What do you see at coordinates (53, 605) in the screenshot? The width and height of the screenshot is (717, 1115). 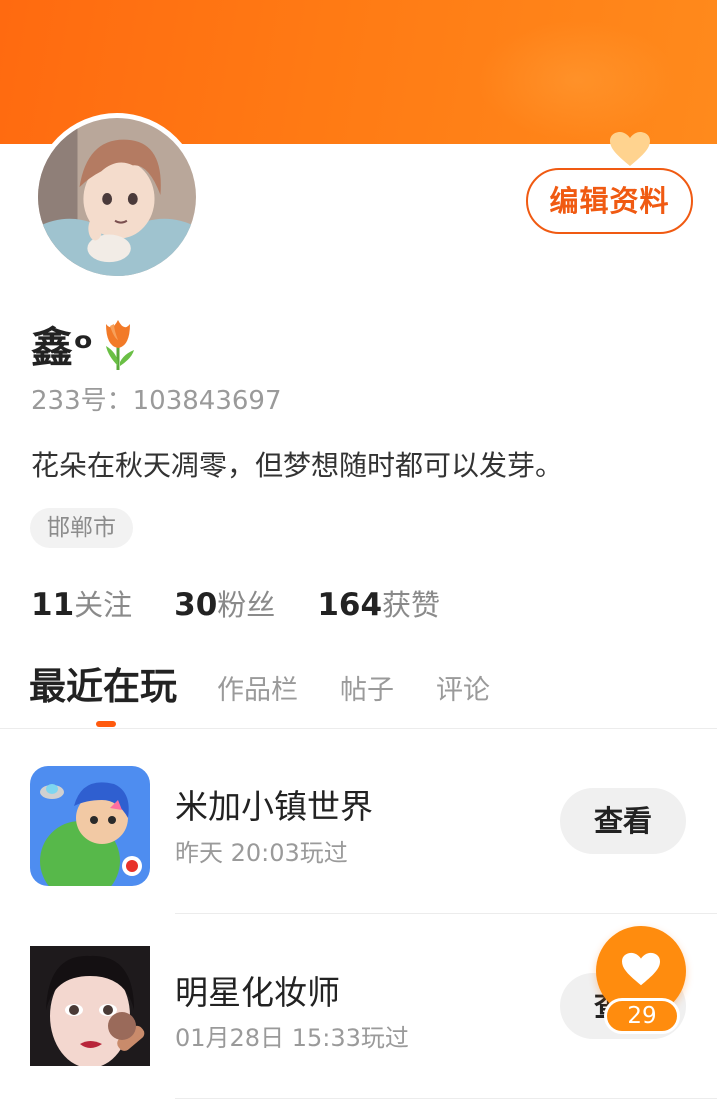 I see `stat-value: 11` at bounding box center [53, 605].